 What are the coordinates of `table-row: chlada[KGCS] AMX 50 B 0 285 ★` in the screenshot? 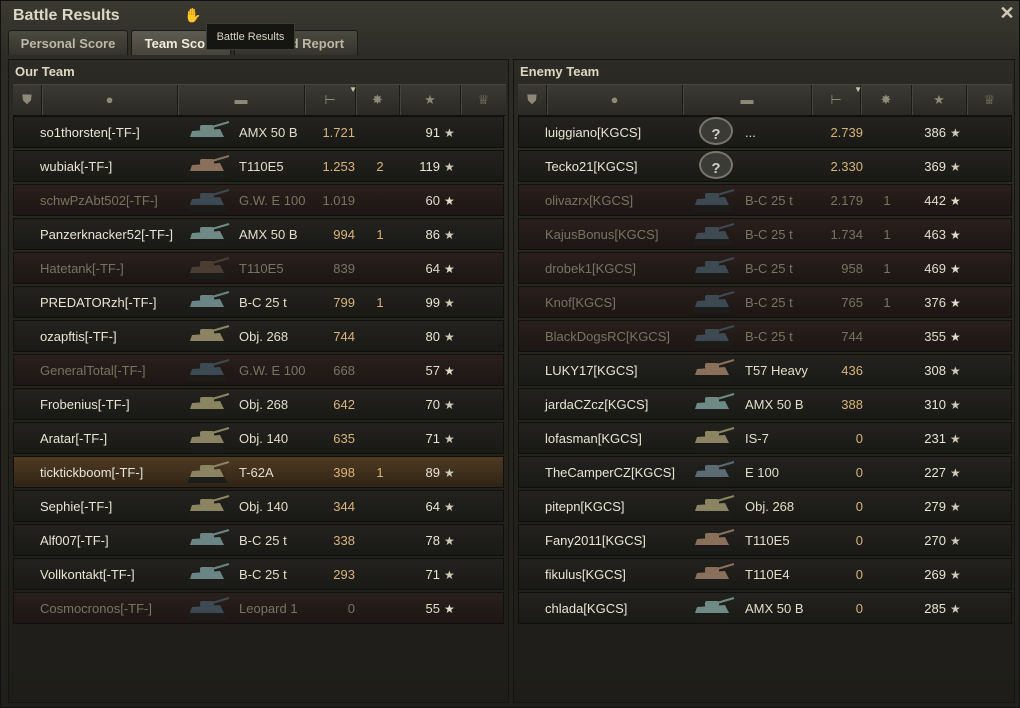 It's located at (765, 608).